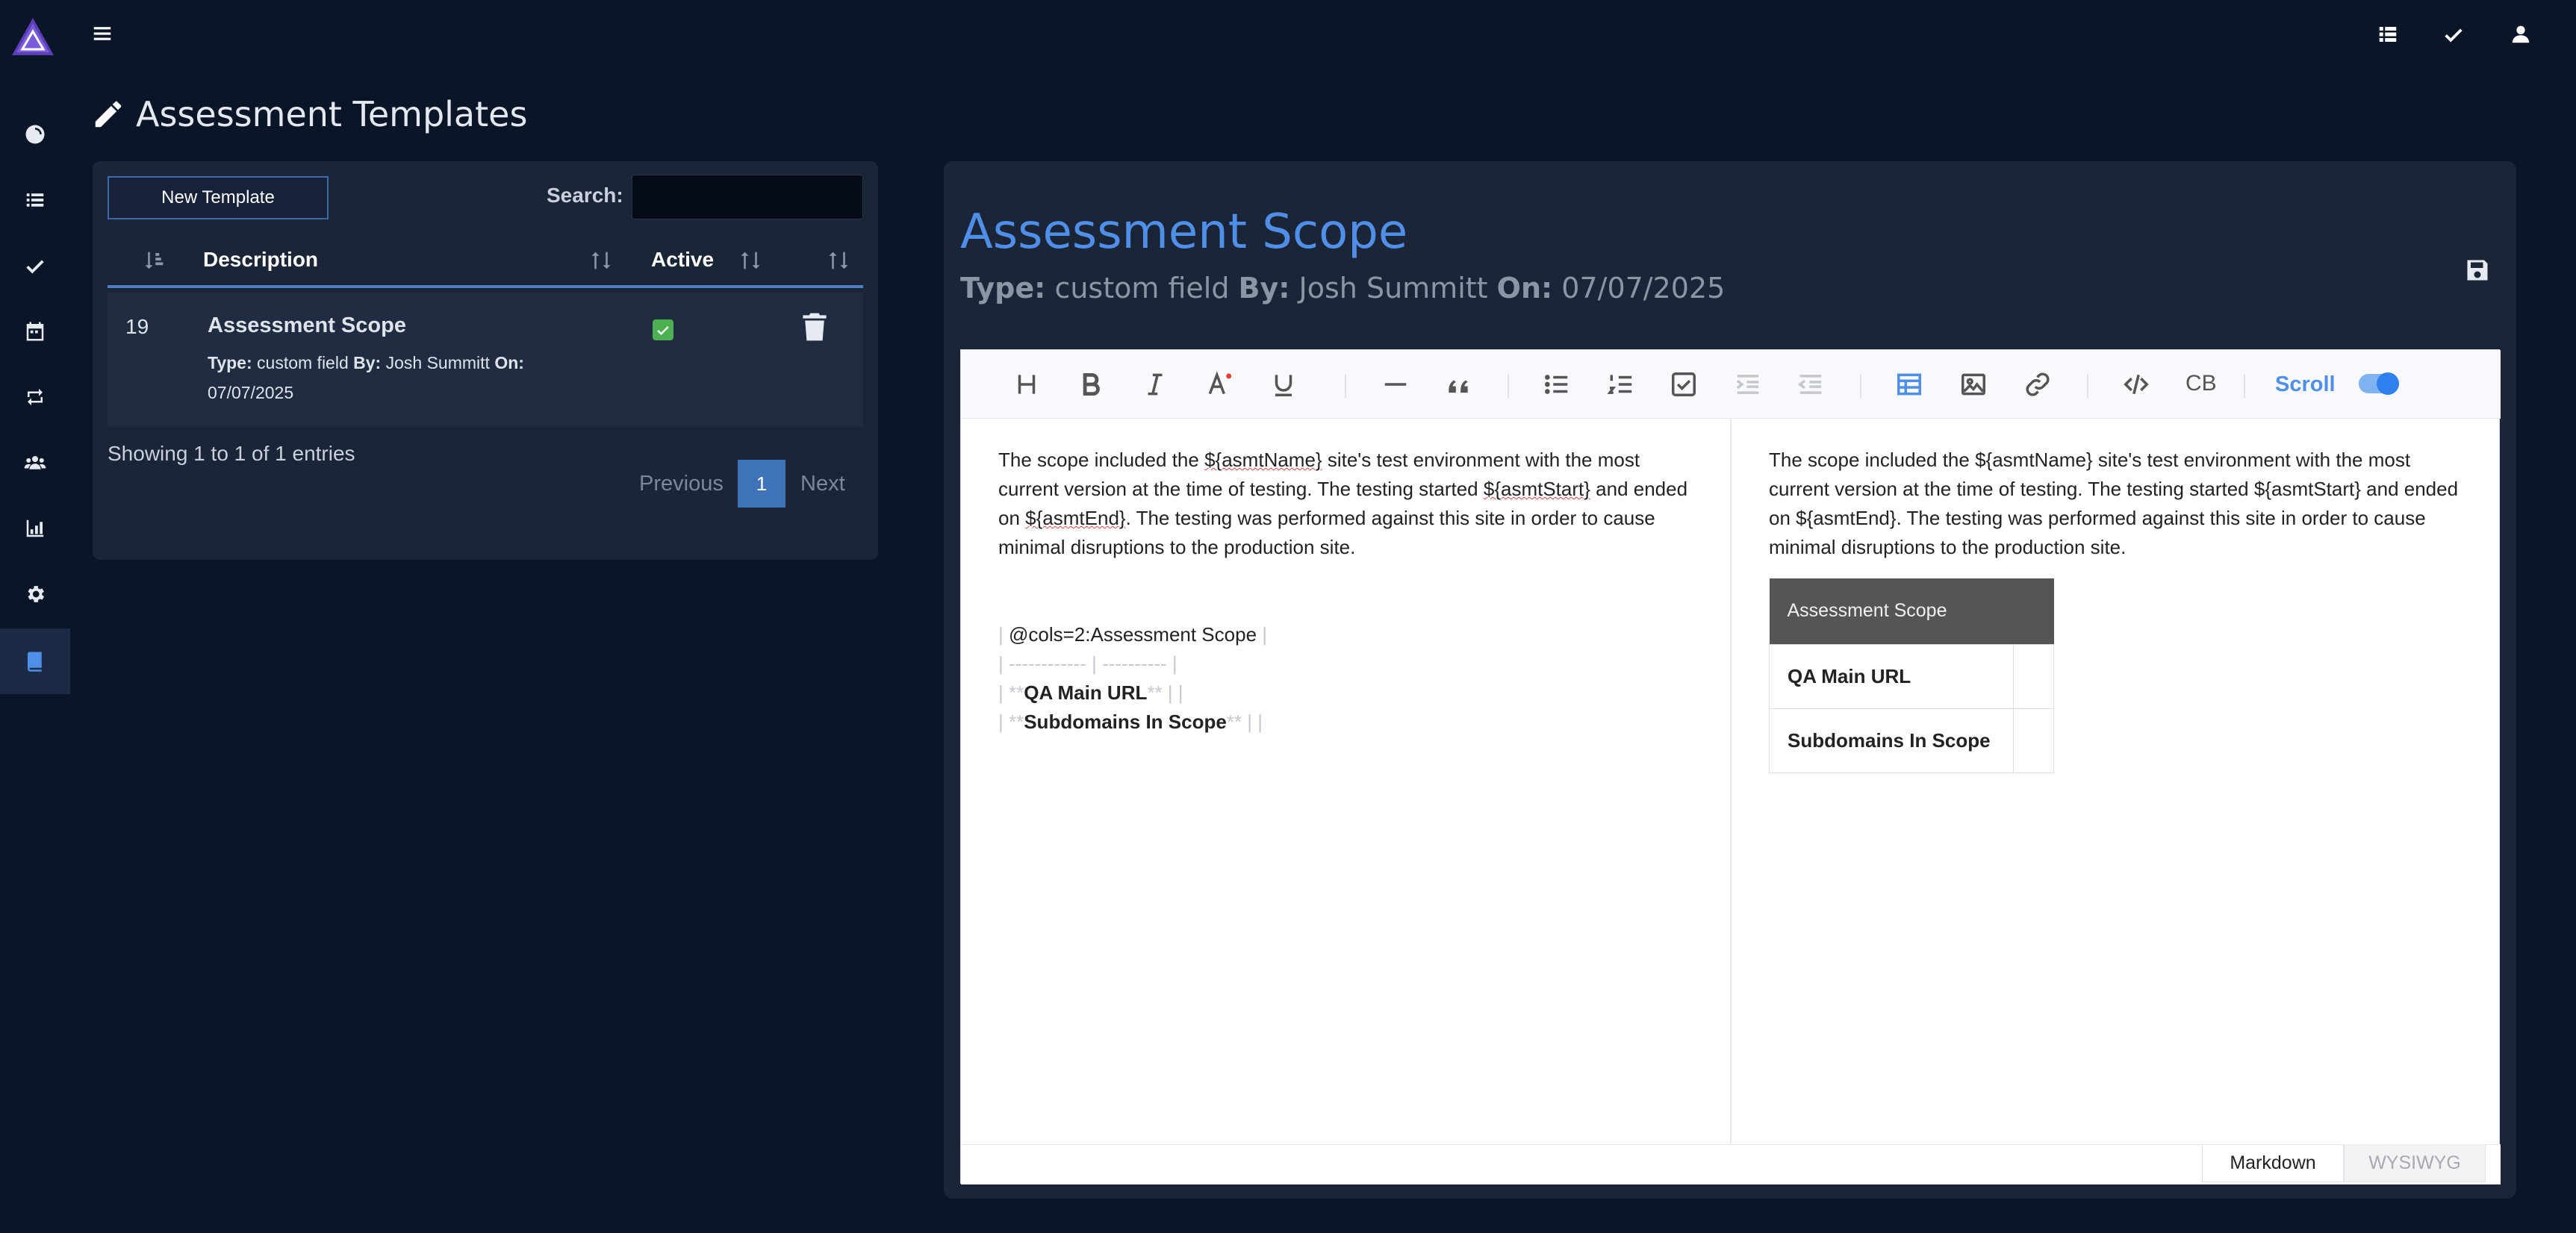 This screenshot has width=2576, height=1233. I want to click on chart-icon, so click(35, 528).